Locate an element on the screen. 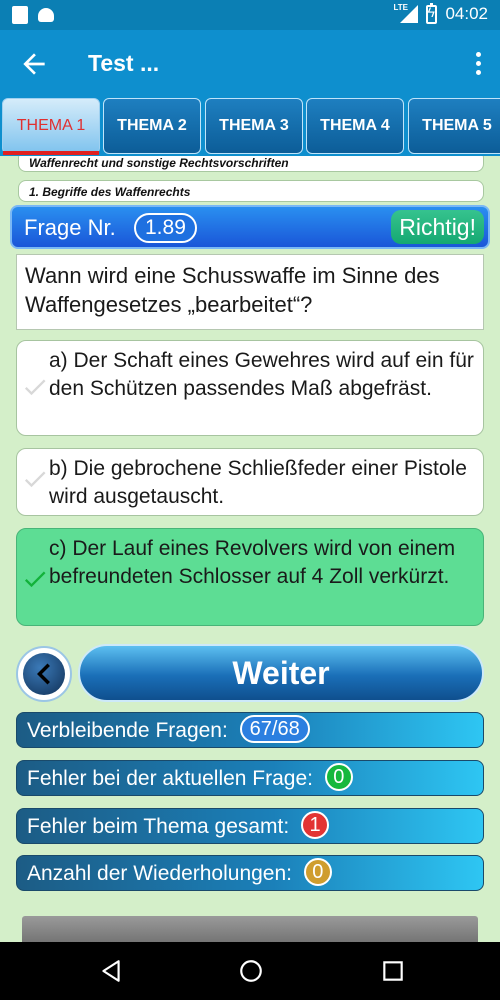 The width and height of the screenshot is (500, 1000). more-vert-icon is located at coordinates (478, 65).